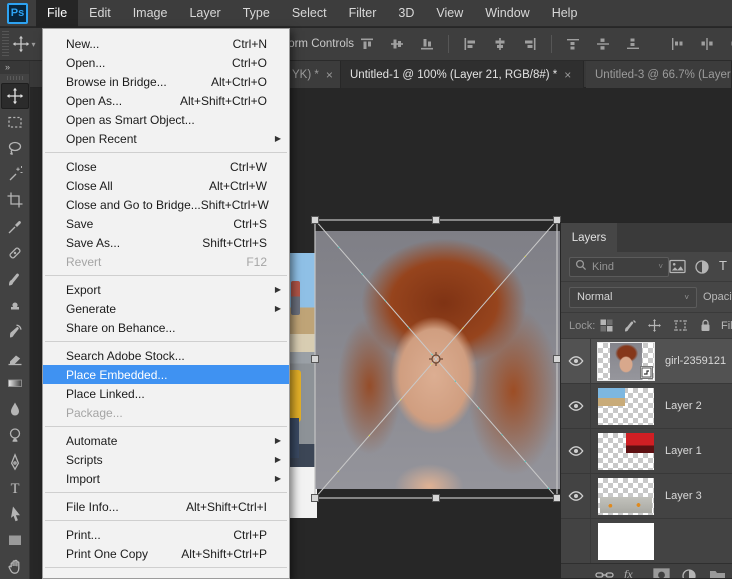 Image resolution: width=732 pixels, height=579 pixels. I want to click on menubar-item-help: Help, so click(565, 13).